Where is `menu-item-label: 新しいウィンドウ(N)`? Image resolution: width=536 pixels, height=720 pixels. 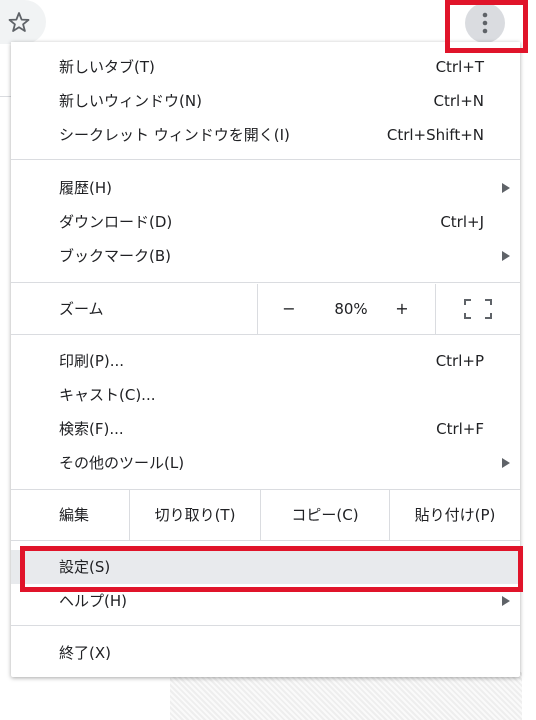 menu-item-label: 新しいウィンドウ(N) is located at coordinates (130, 101).